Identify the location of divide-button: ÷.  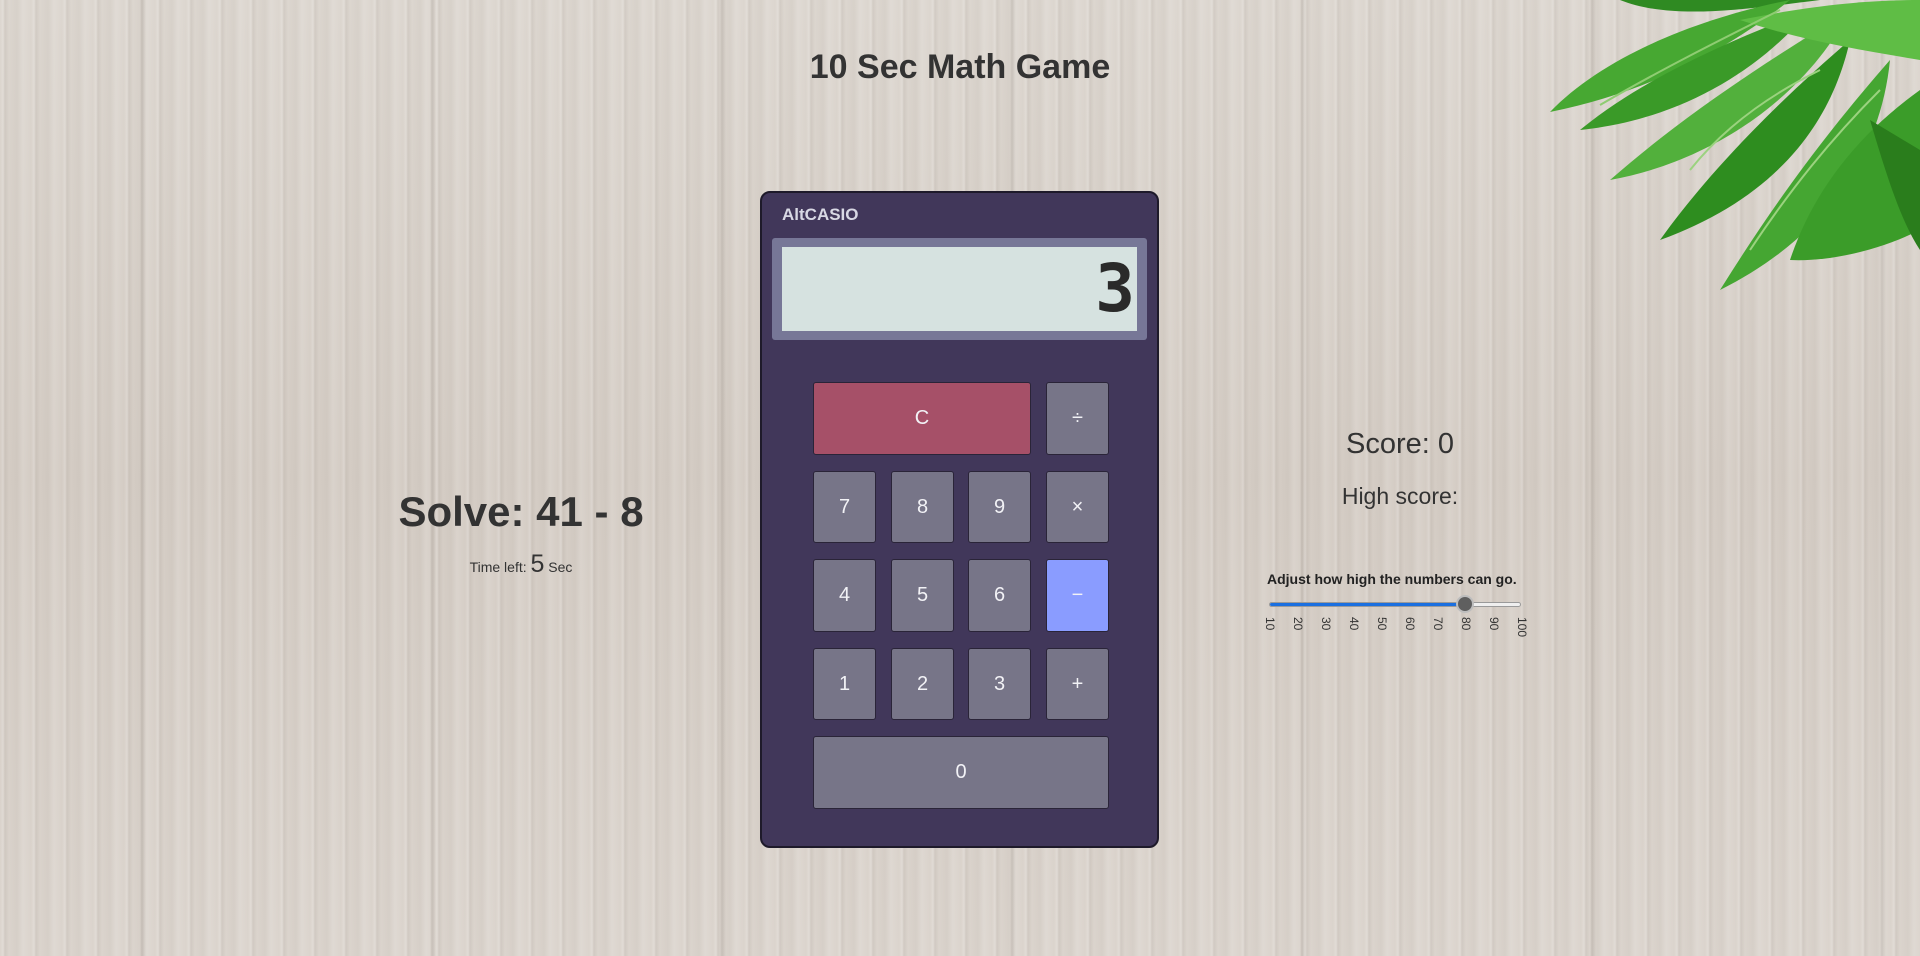
(1077, 418).